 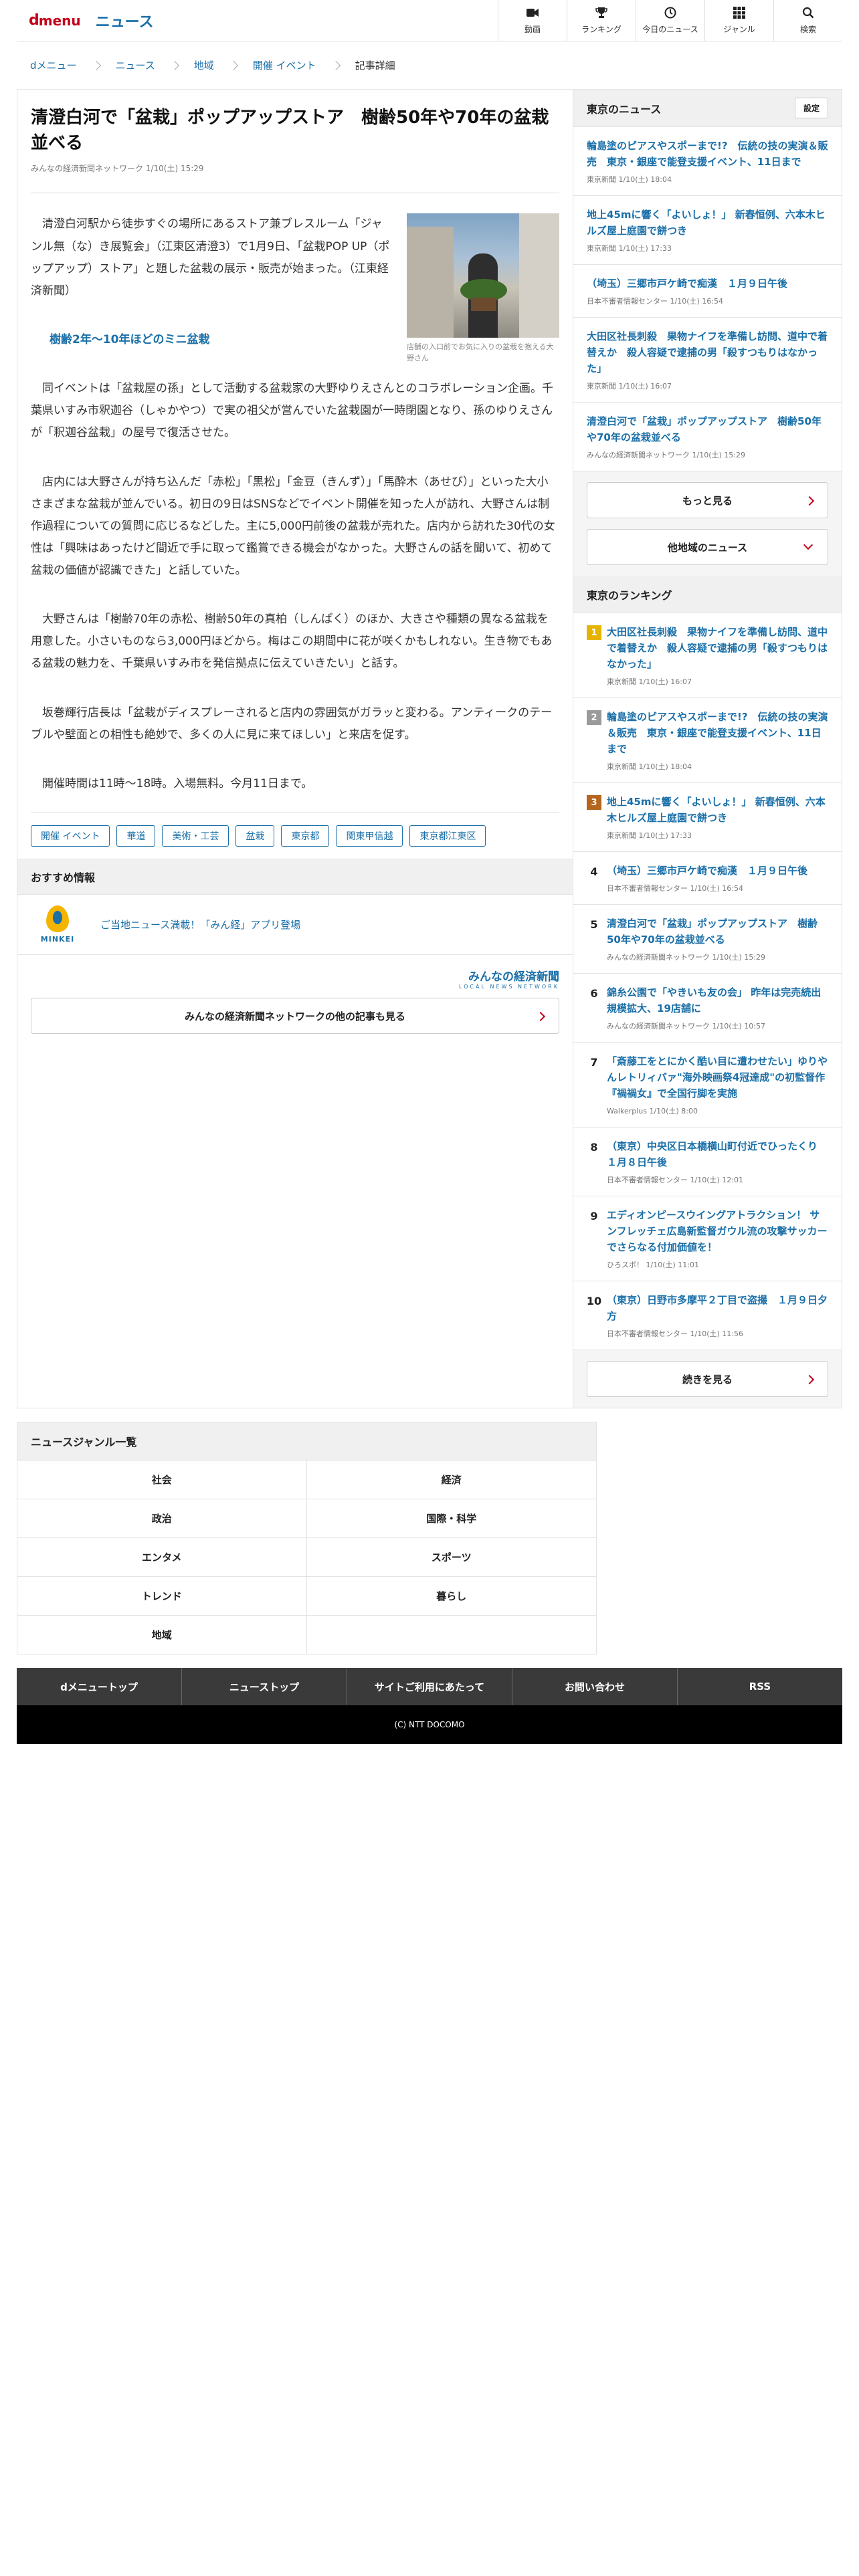 I want to click on rank-title: （埼玉）三郷市戸ケ崎で痴漢 １月９日午後, so click(x=708, y=871).